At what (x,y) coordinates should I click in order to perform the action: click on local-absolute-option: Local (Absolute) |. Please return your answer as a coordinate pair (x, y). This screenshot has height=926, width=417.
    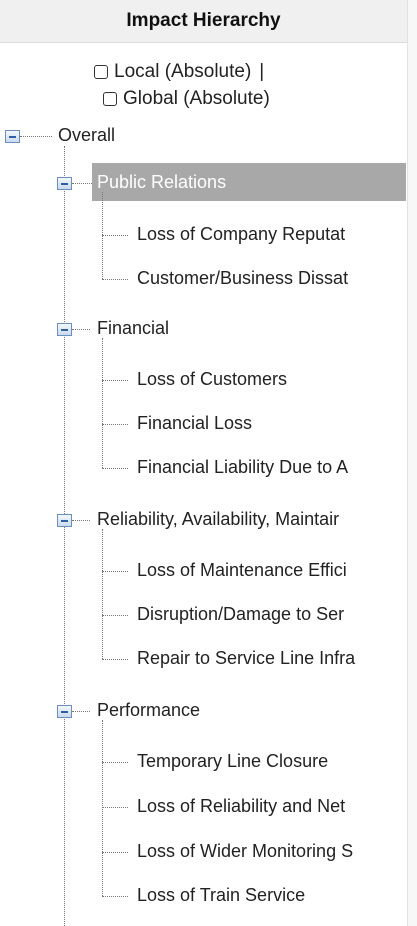
    Looking at the image, I should click on (179, 72).